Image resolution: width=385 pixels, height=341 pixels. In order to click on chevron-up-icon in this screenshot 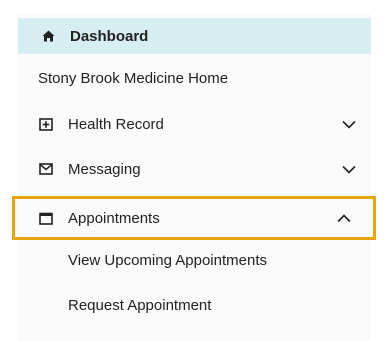, I will do `click(344, 218)`.